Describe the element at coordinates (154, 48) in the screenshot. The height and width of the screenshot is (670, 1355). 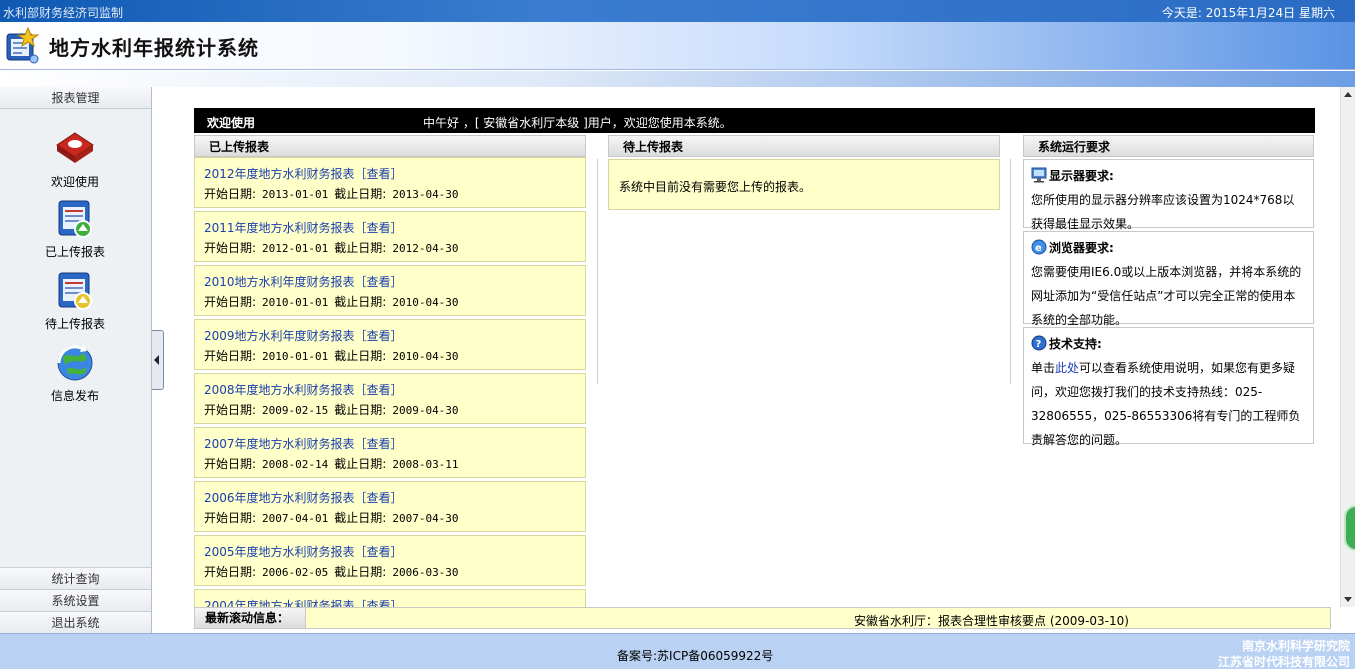
I see `app-title: 地方水利年报统计系统` at that location.